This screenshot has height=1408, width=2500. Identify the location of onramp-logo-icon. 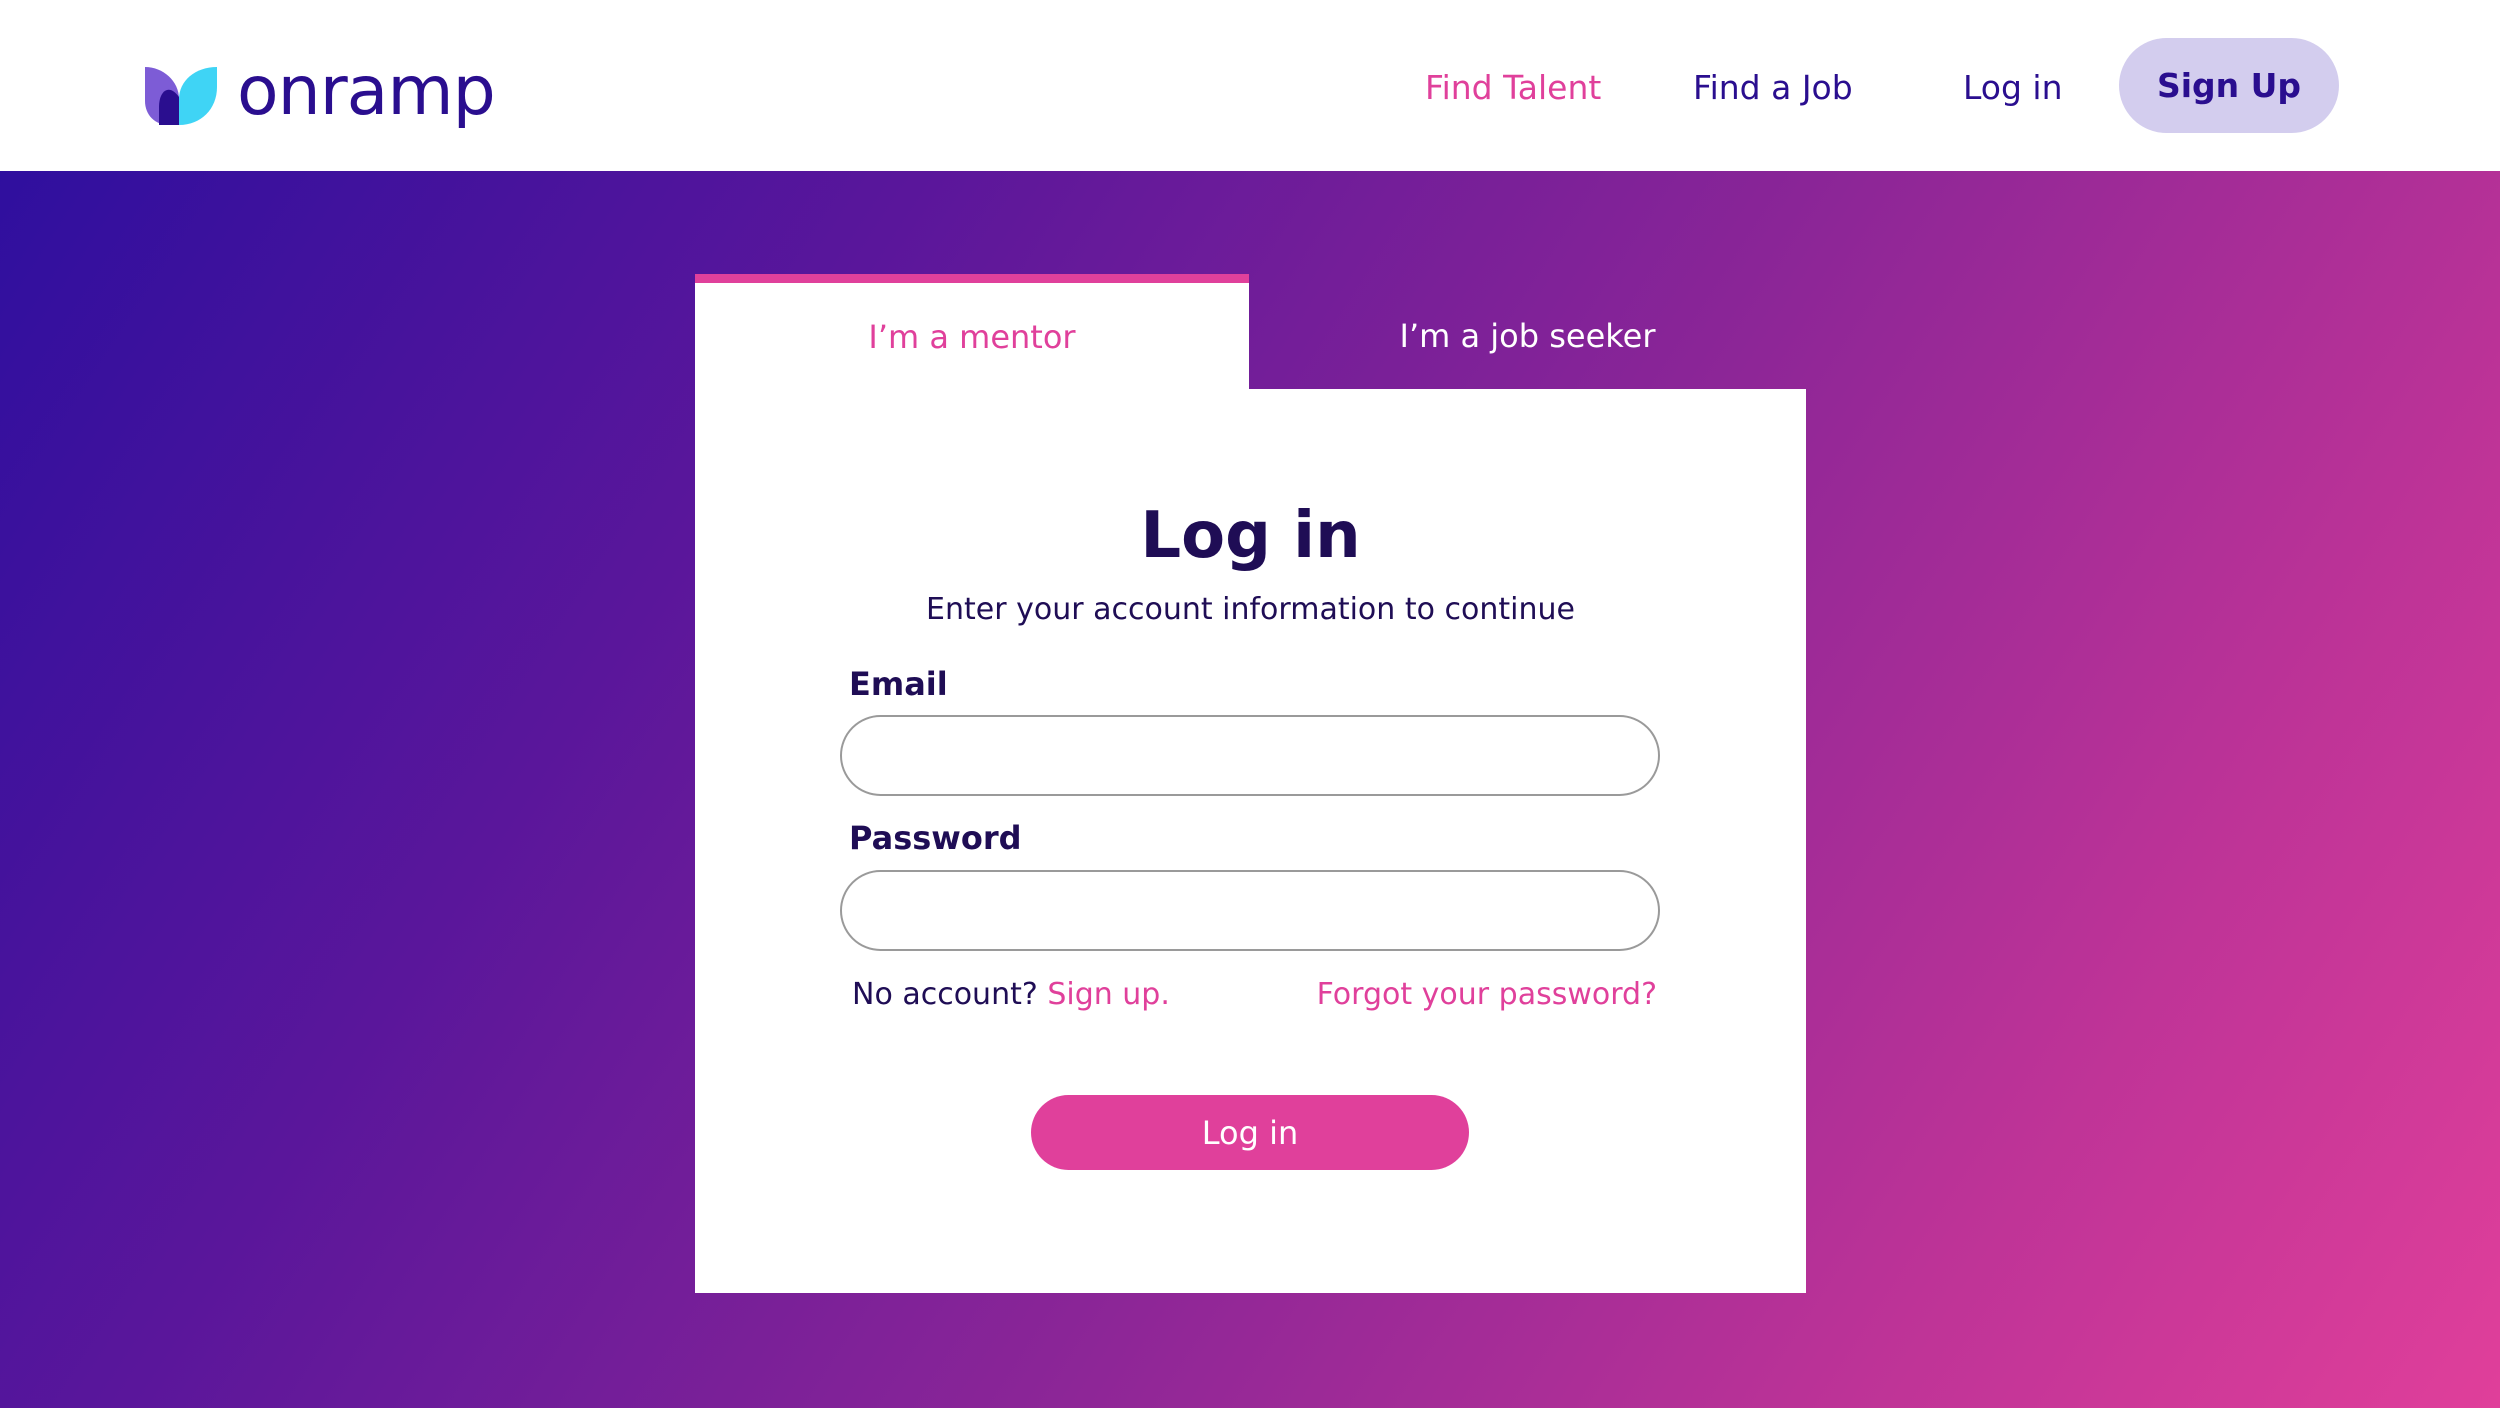
(181, 96).